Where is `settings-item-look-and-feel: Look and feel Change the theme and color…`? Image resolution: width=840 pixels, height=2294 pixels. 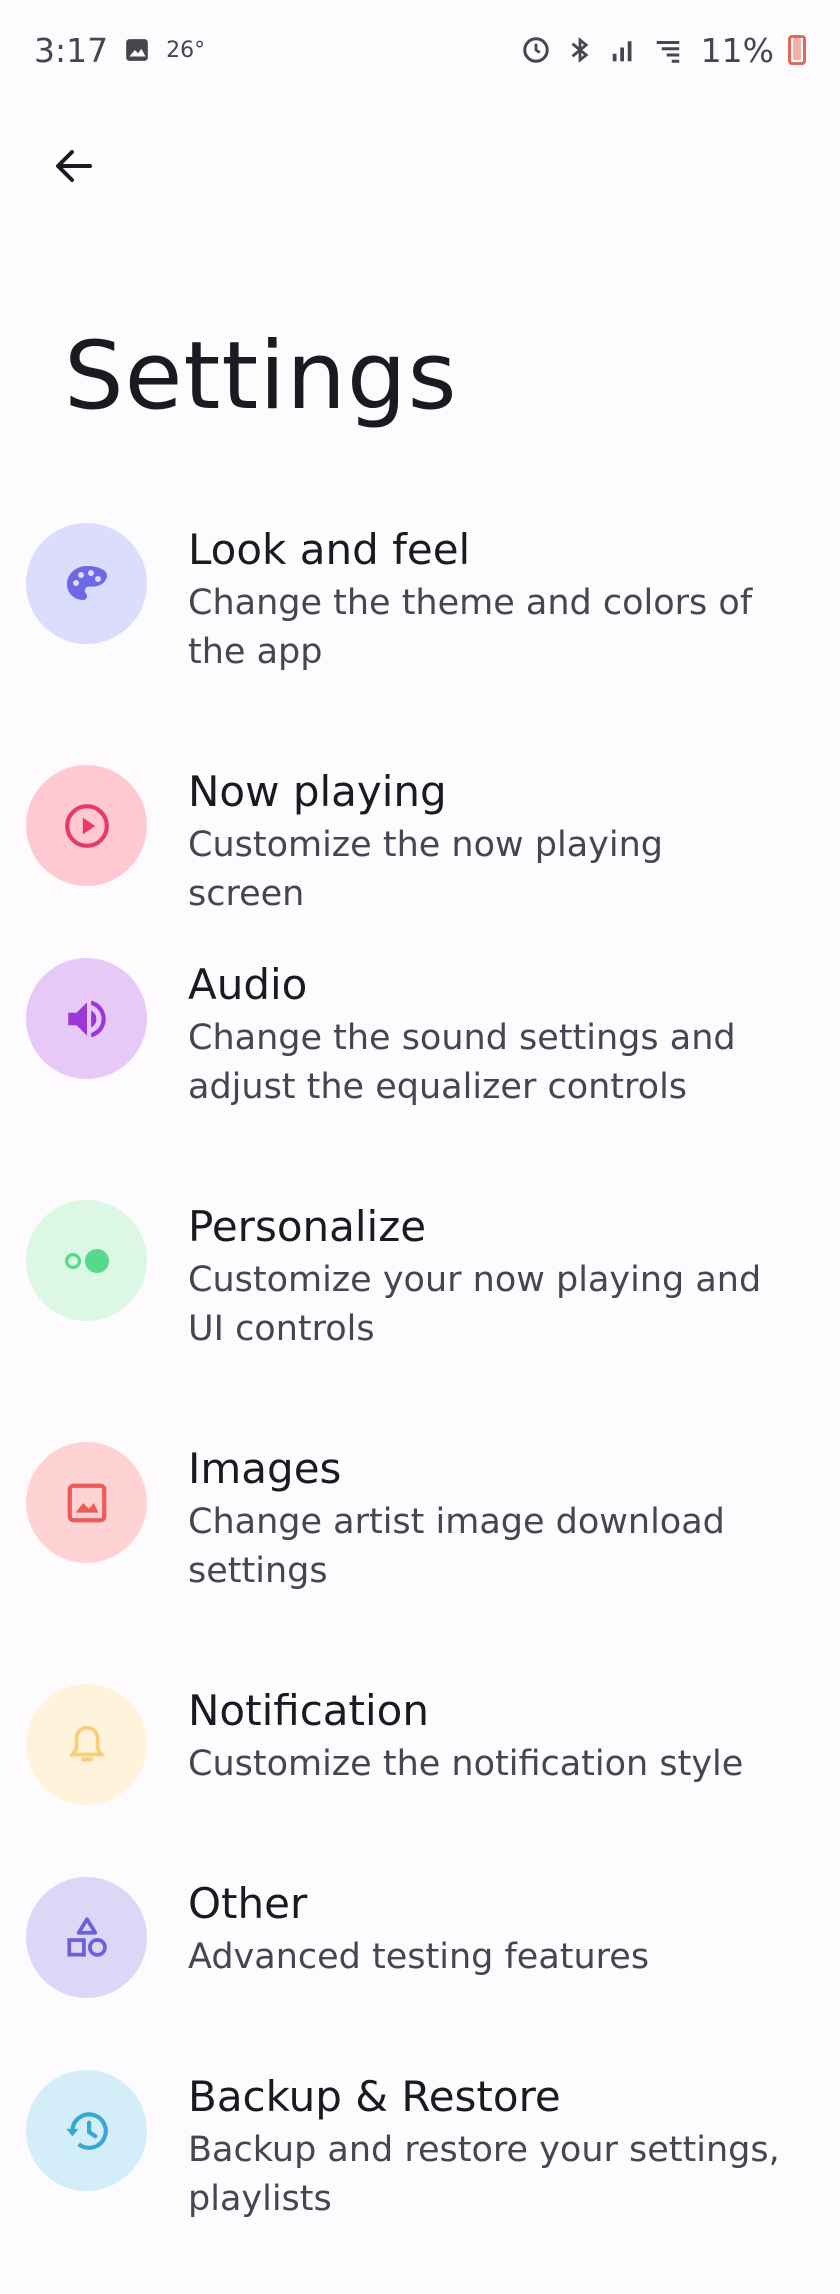
settings-item-look-and-feel: Look and feel Change the theme and color… is located at coordinates (420, 626).